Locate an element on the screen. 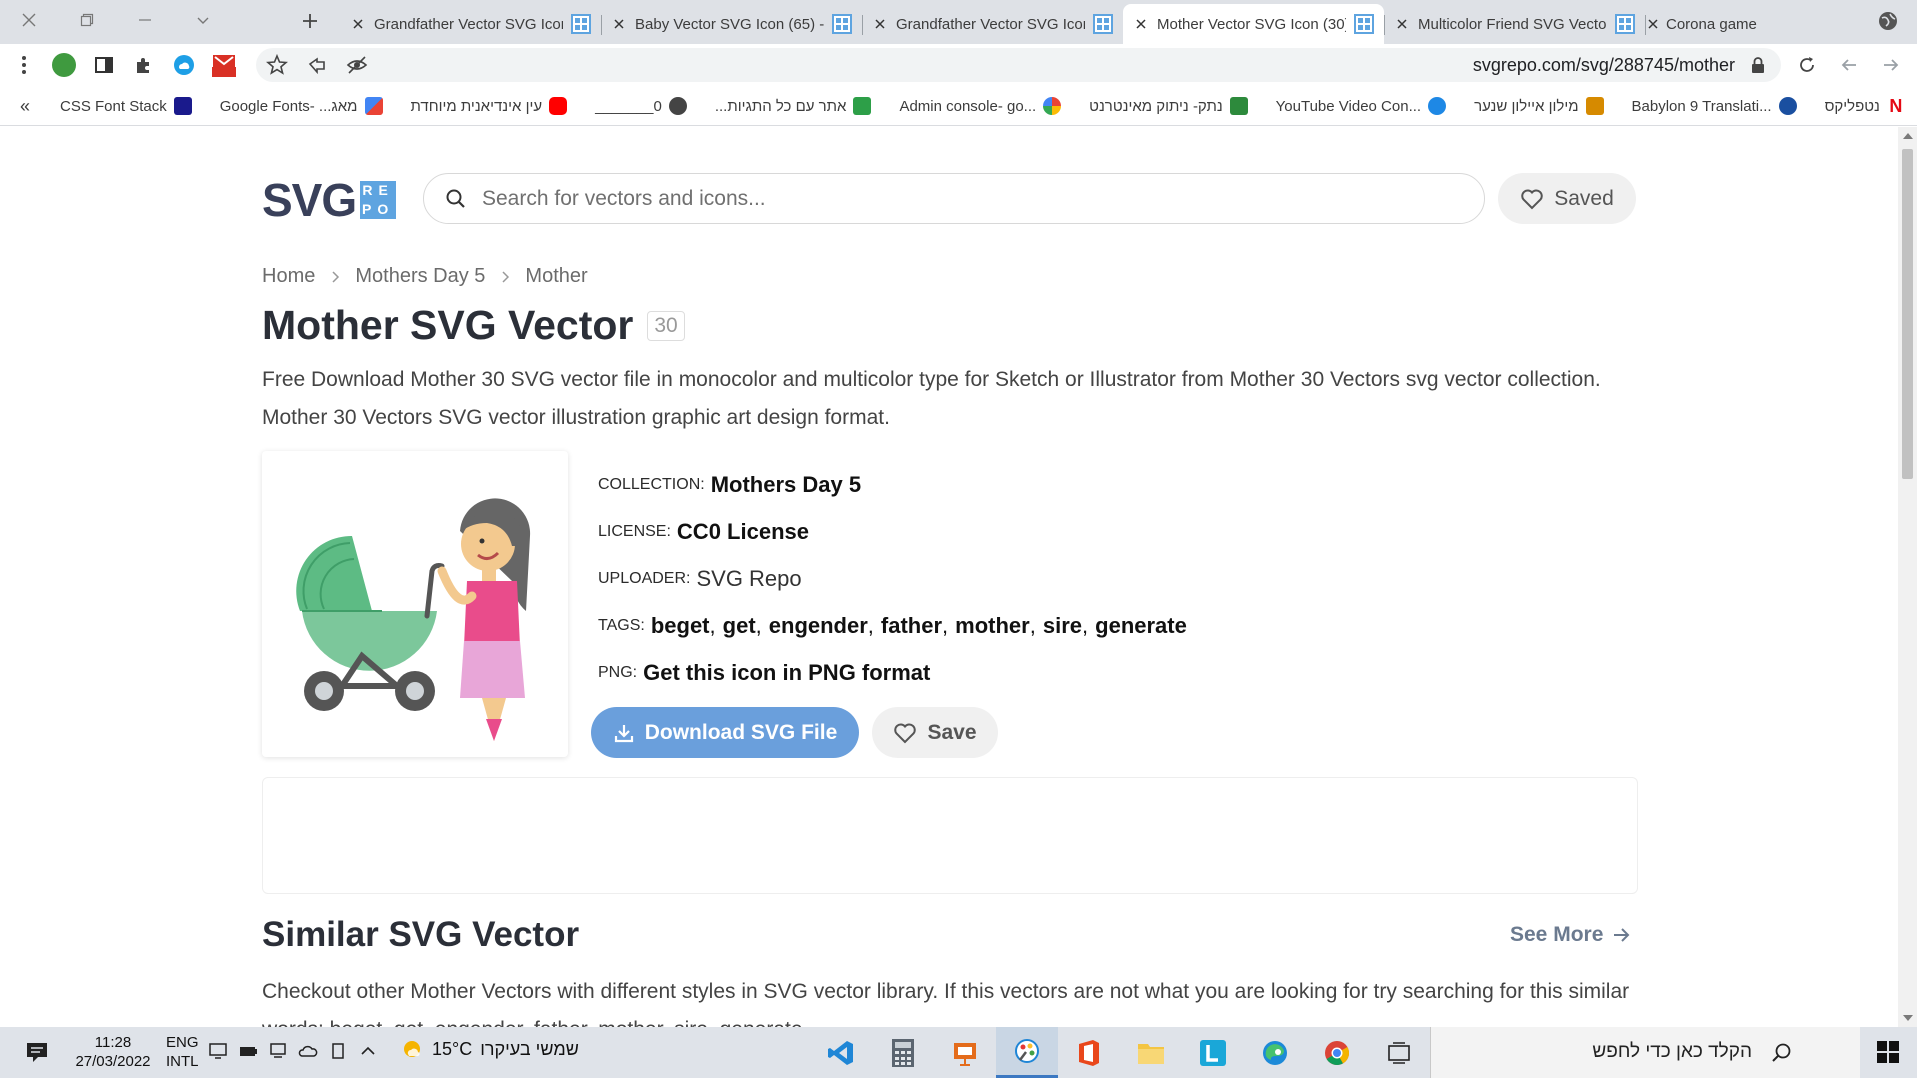 This screenshot has width=1917, height=1078. bookmark-item: נטפליקס N is located at coordinates (1865, 106).